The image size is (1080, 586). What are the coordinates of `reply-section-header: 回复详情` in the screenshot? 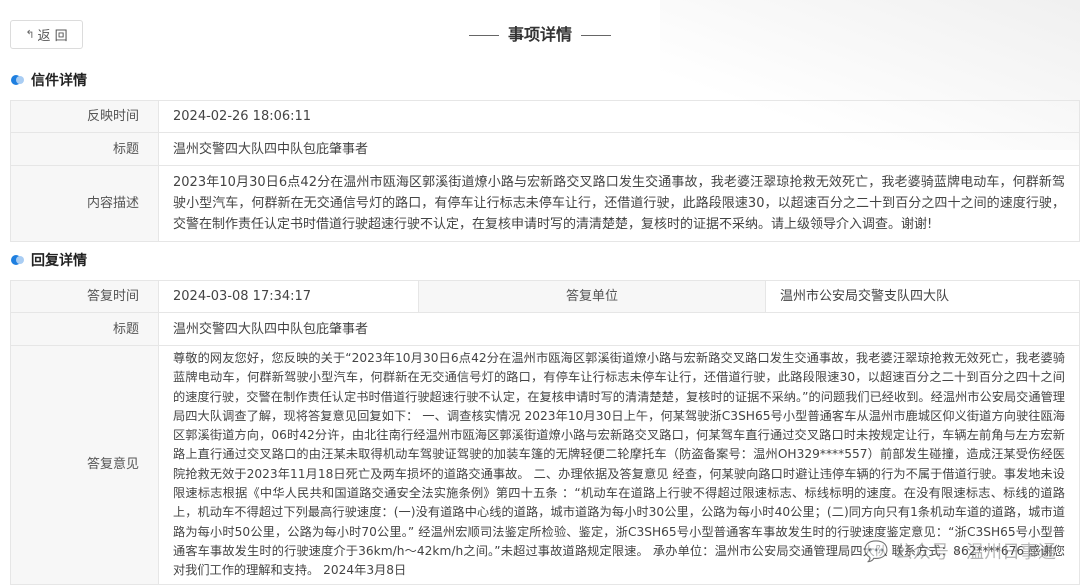 It's located at (540, 260).